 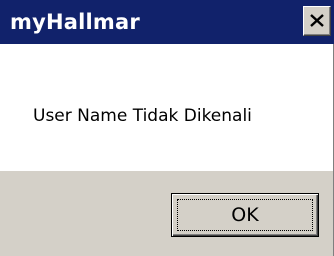 I want to click on ok-button: OK, so click(x=245, y=215).